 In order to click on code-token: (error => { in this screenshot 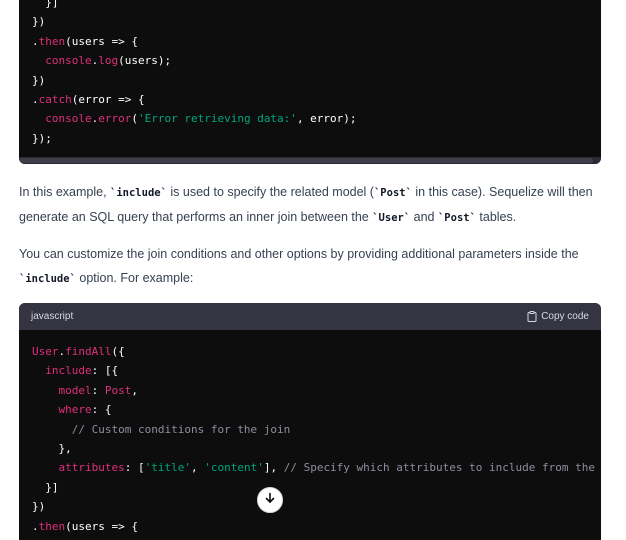, I will do `click(108, 99)`.